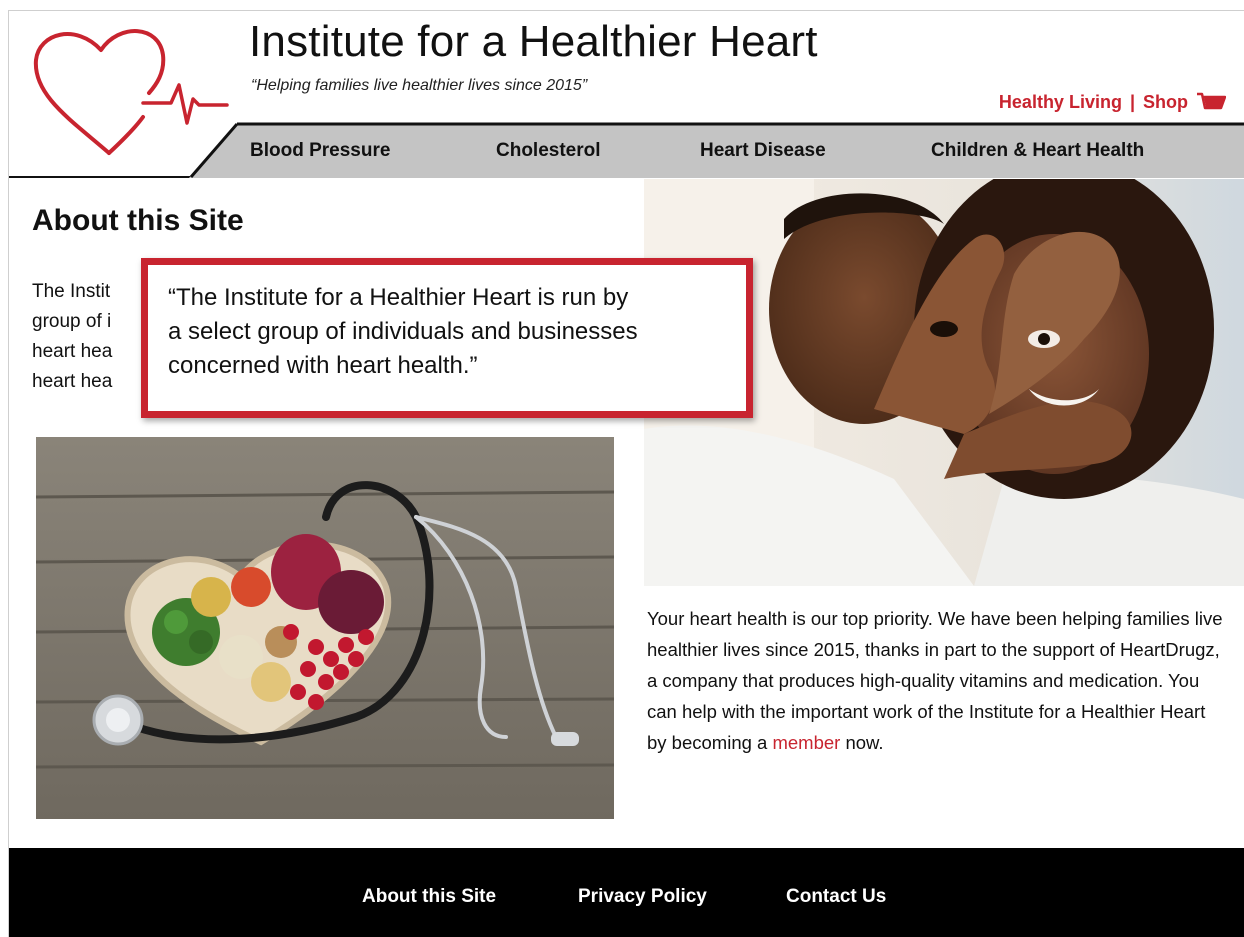 This screenshot has width=1244, height=937. I want to click on body-text-after-link: now., so click(862, 742).